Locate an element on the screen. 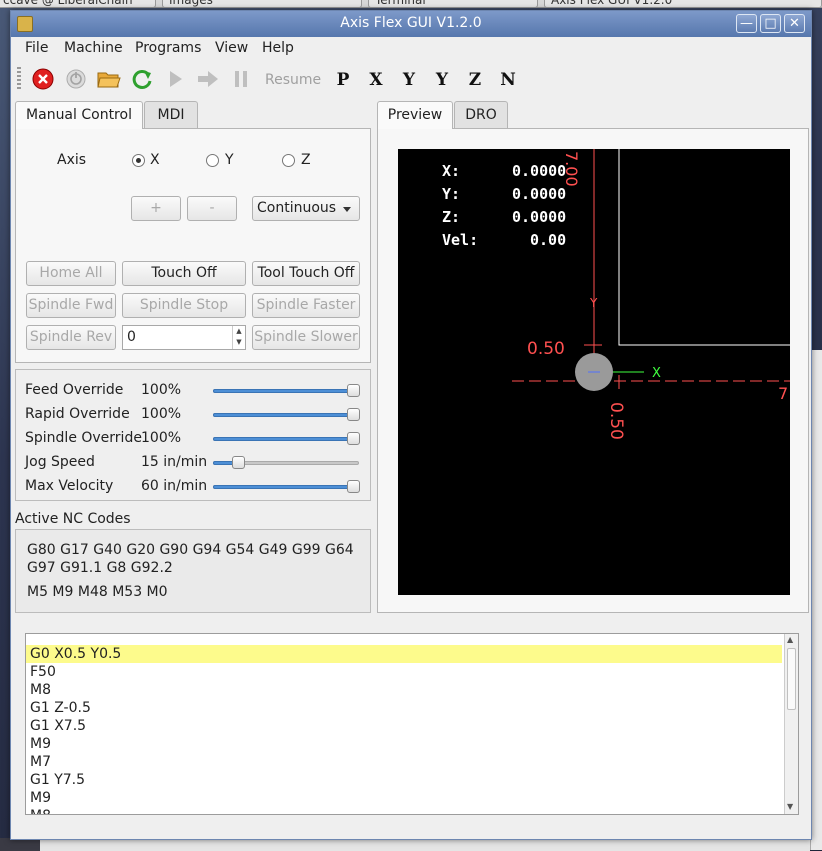 This screenshot has width=822, height=851. override-value: 100% is located at coordinates (161, 438).